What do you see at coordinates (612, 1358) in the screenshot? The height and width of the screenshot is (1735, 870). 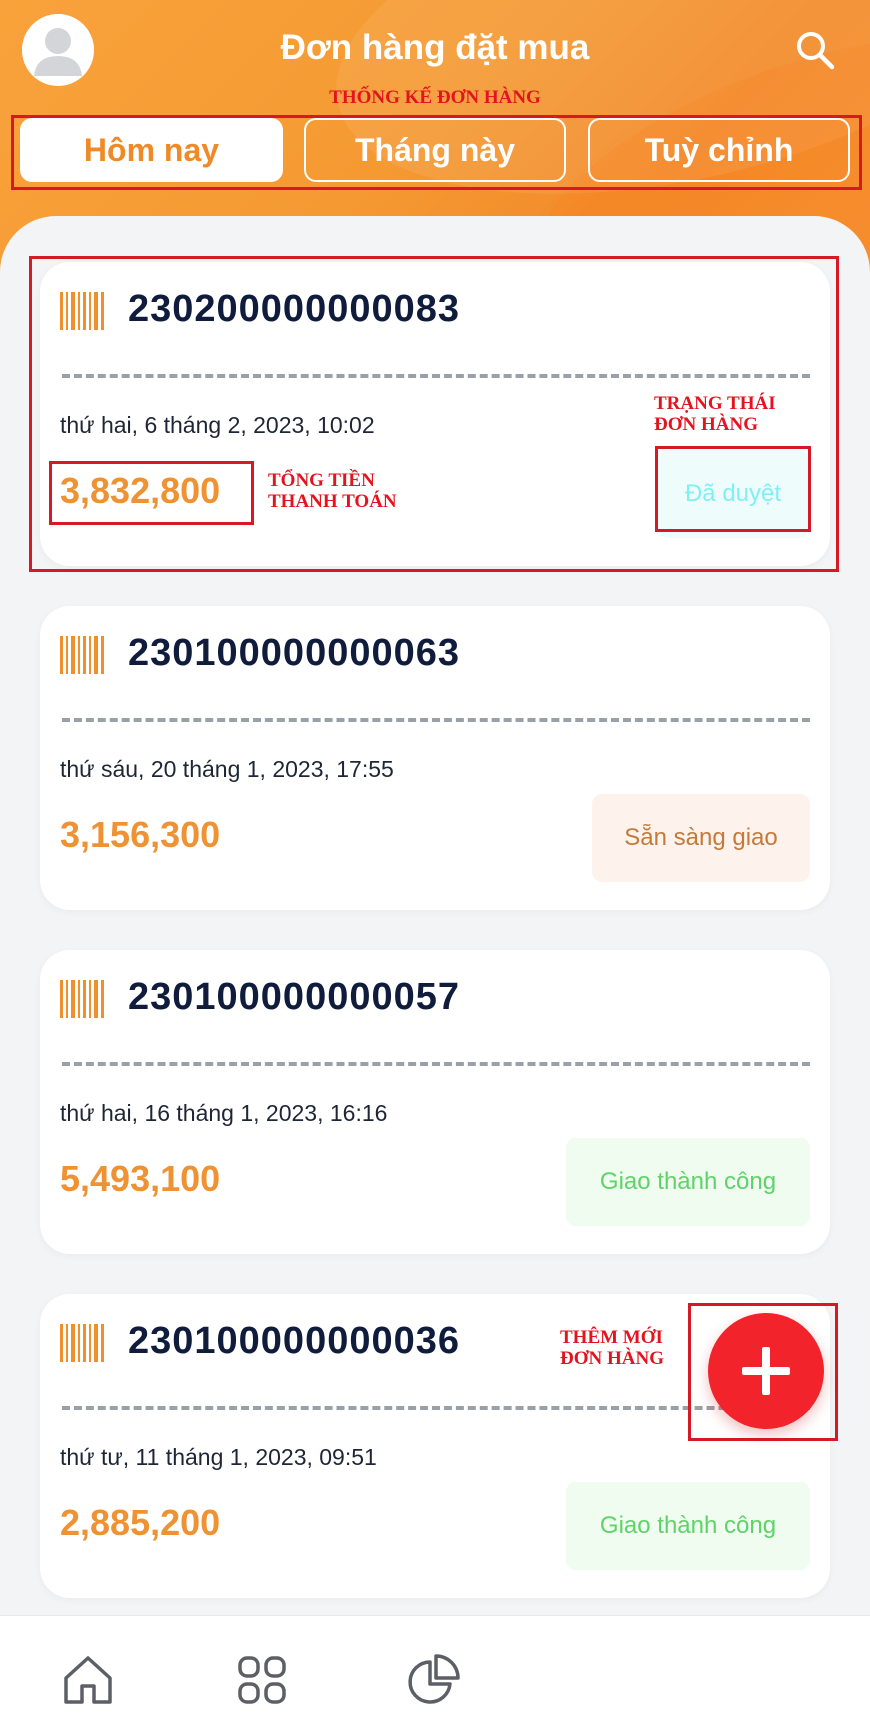 I see `annotation-add-line-2: ĐƠN HÀNG` at bounding box center [612, 1358].